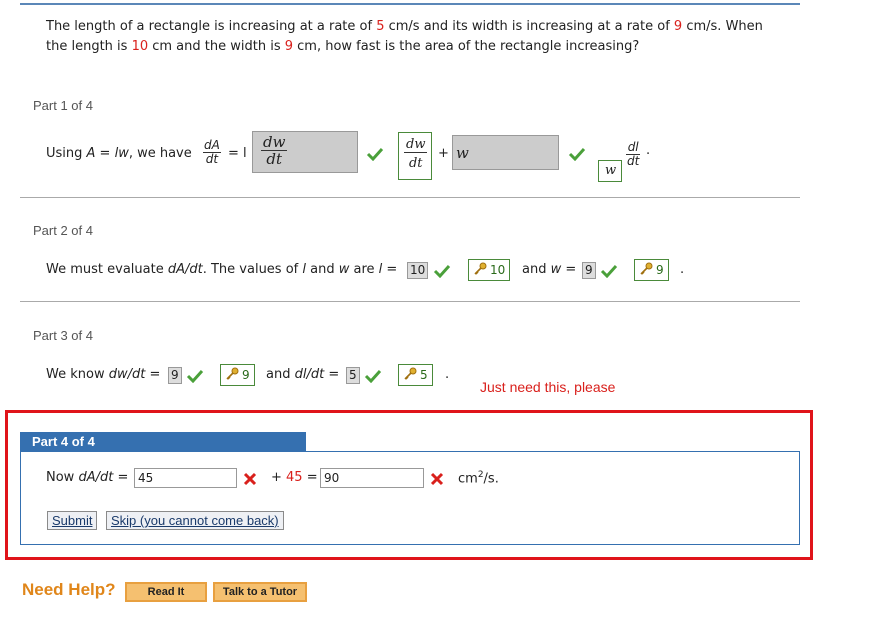  Describe the element at coordinates (185, 478) in the screenshot. I see `part4-input-1: 45` at that location.